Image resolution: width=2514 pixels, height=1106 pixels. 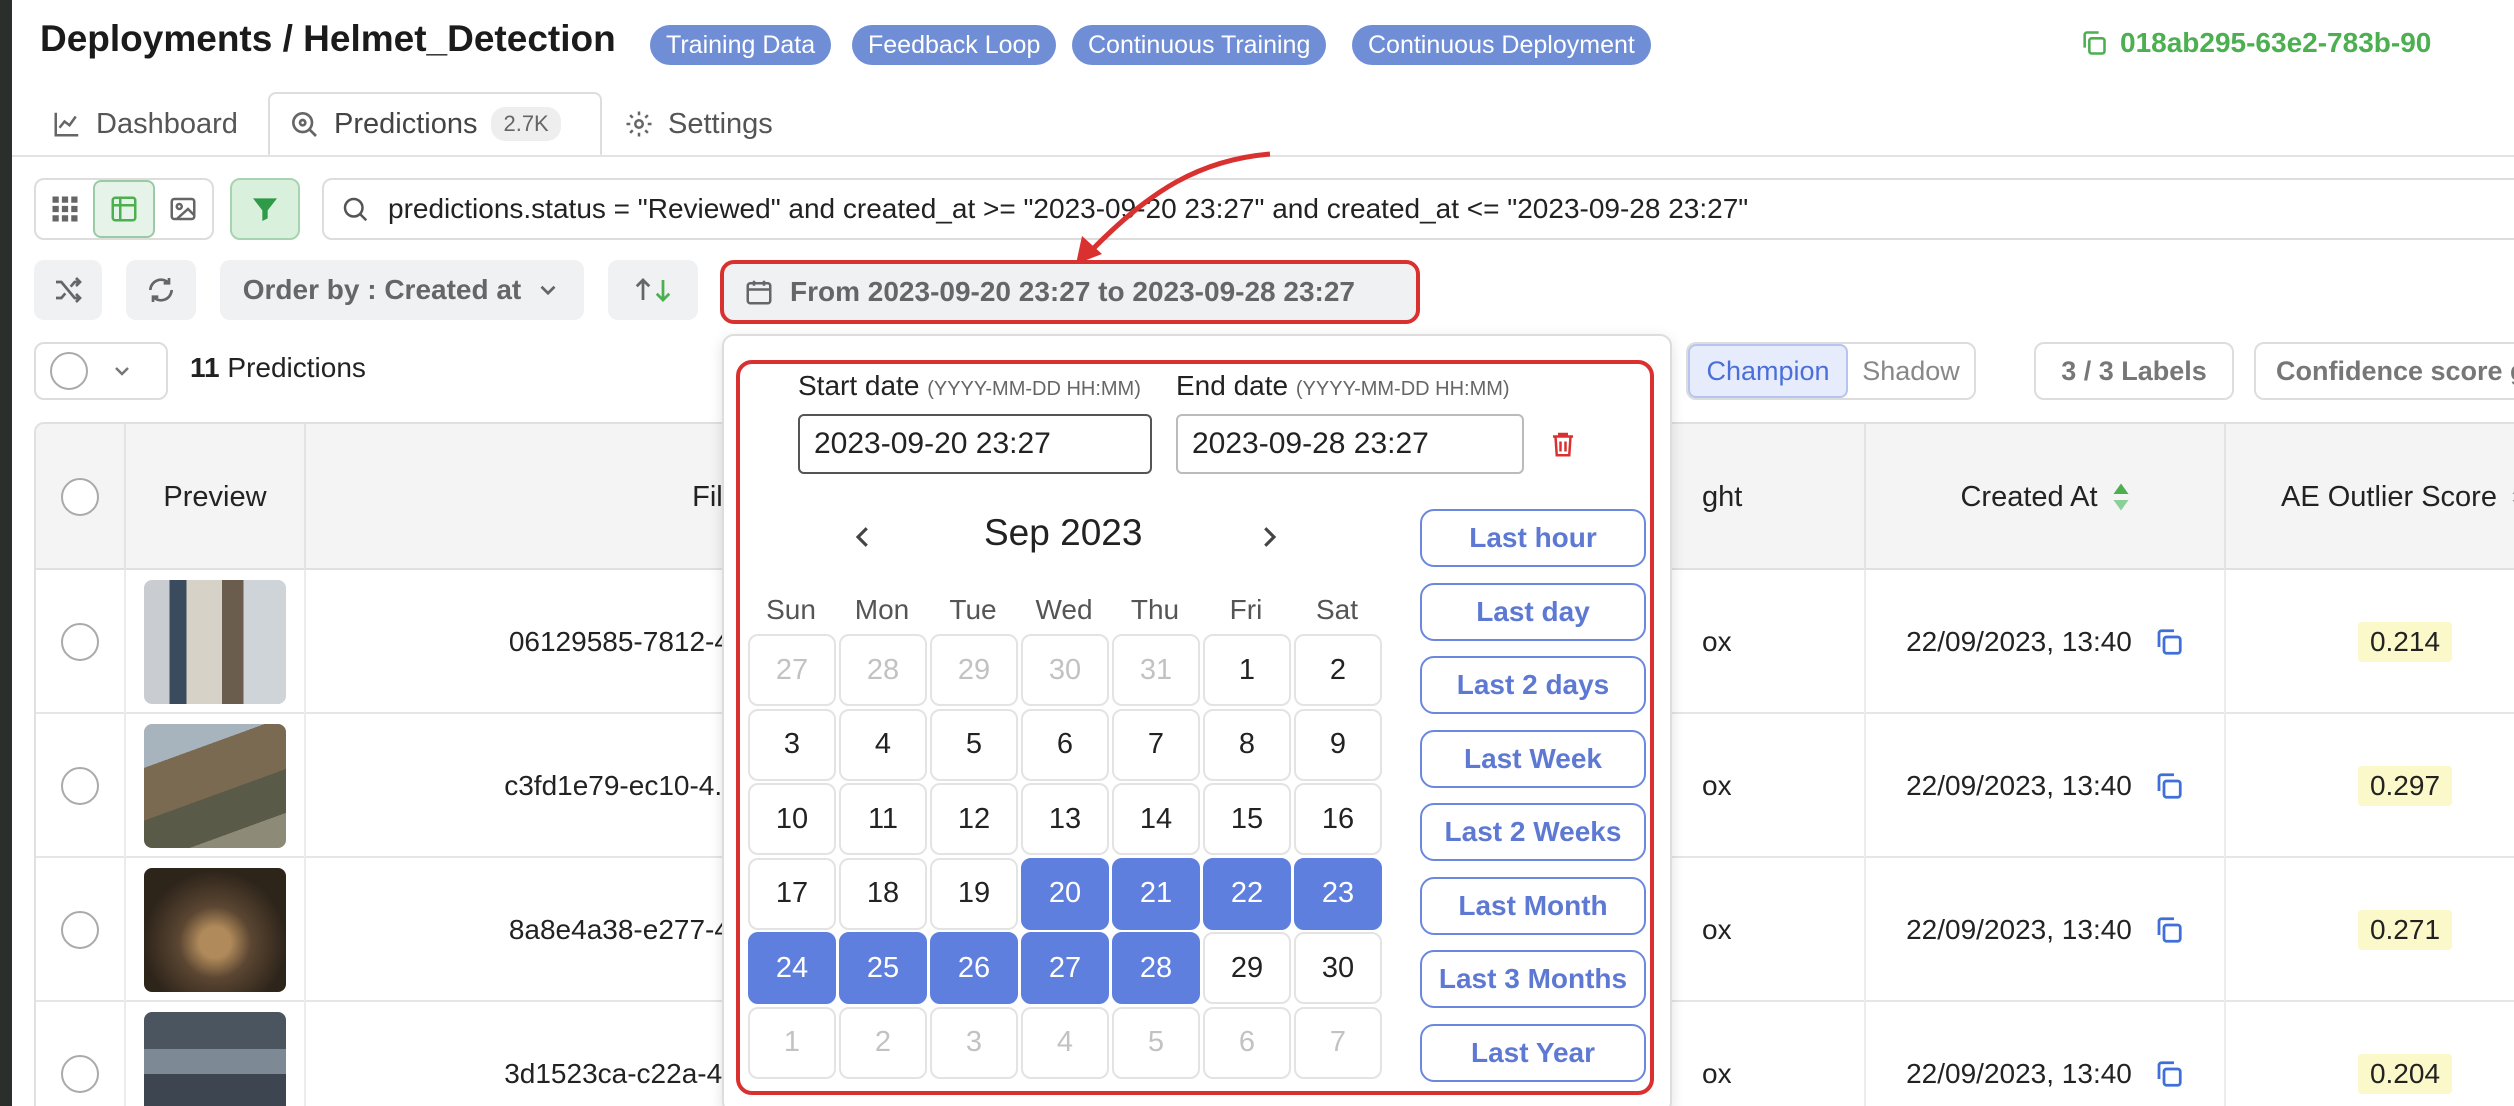 What do you see at coordinates (974, 819) in the screenshot?
I see `calendar-day: 12` at bounding box center [974, 819].